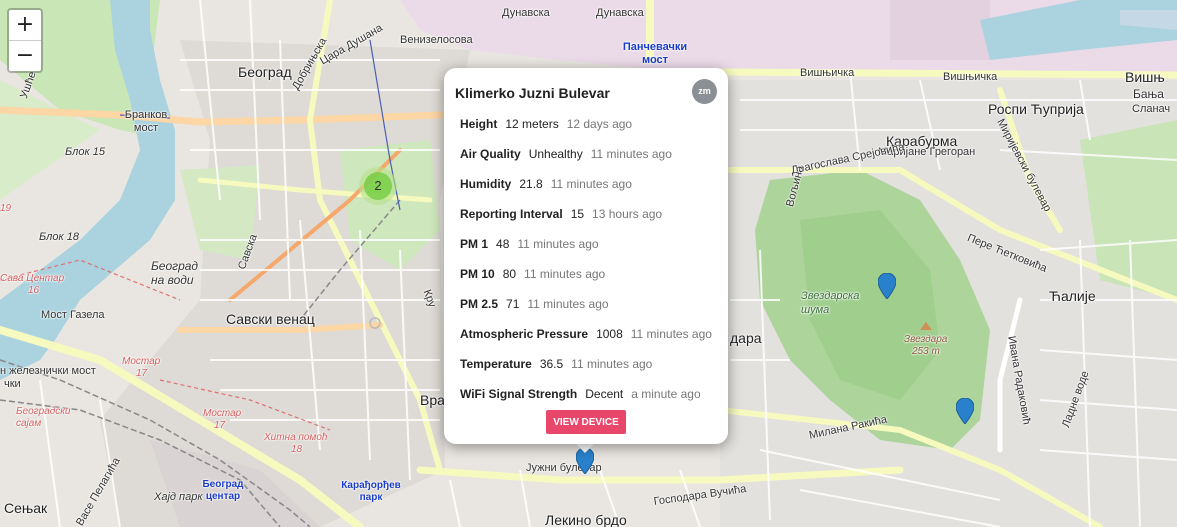  Describe the element at coordinates (827, 73) in the screenshot. I see `map-label-visnjicka: Вишњичка` at that location.